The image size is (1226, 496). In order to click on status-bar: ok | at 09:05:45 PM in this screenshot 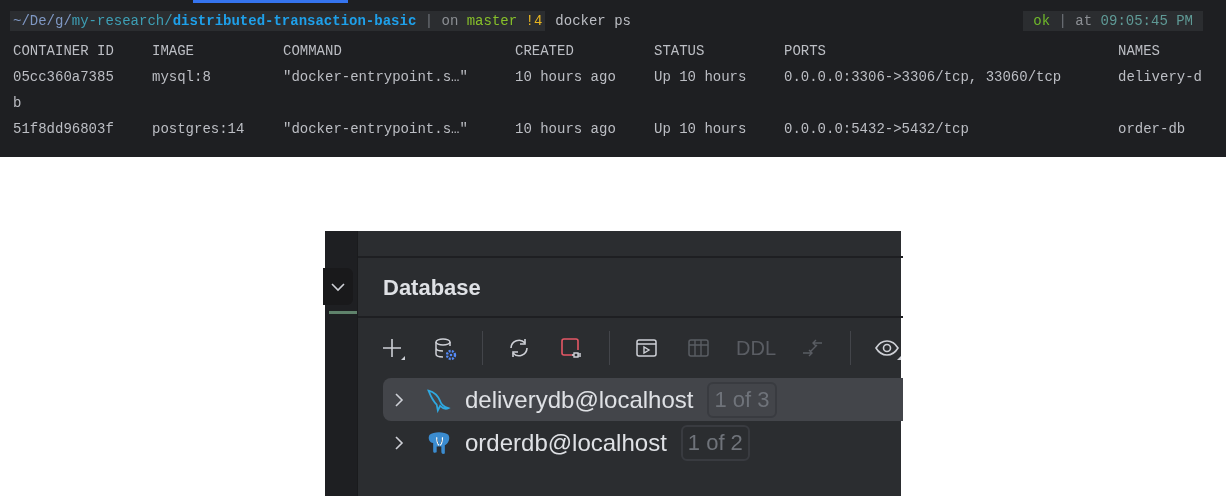, I will do `click(1113, 21)`.